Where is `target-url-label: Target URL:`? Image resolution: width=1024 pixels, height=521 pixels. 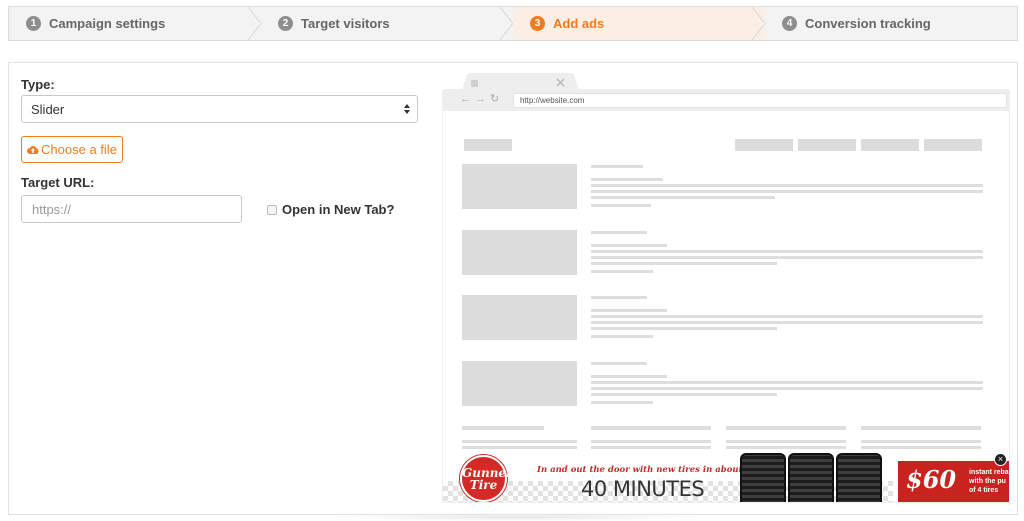
target-url-label: Target URL: is located at coordinates (58, 182).